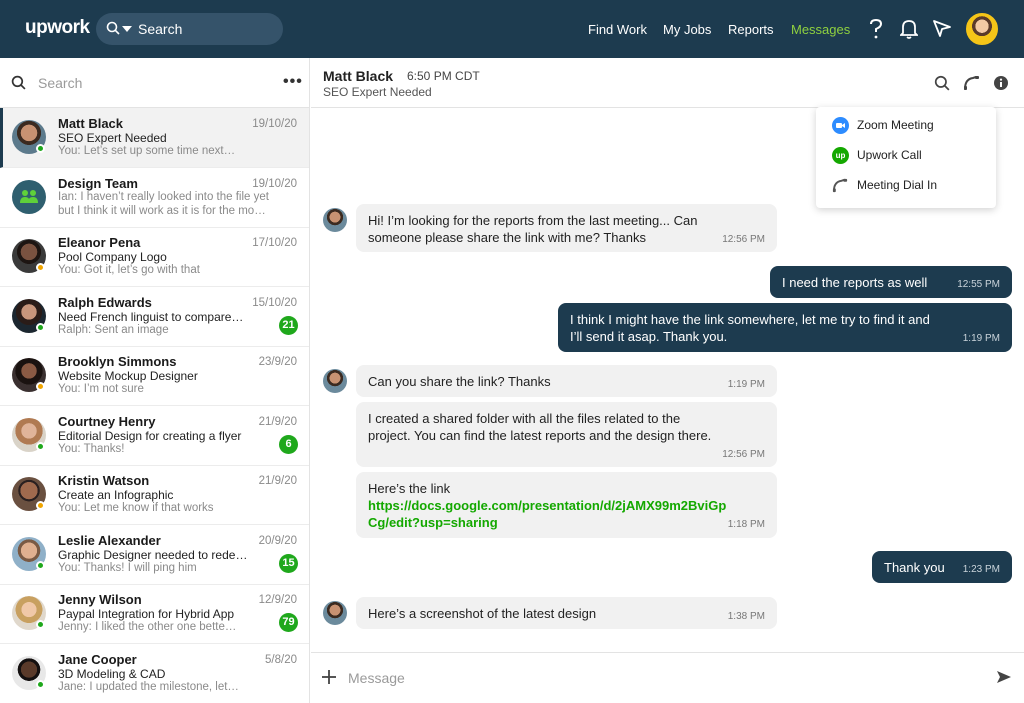 This screenshot has height=703, width=1024. Describe the element at coordinates (746, 524) in the screenshot. I see `message-time: 1:18 PM` at that location.